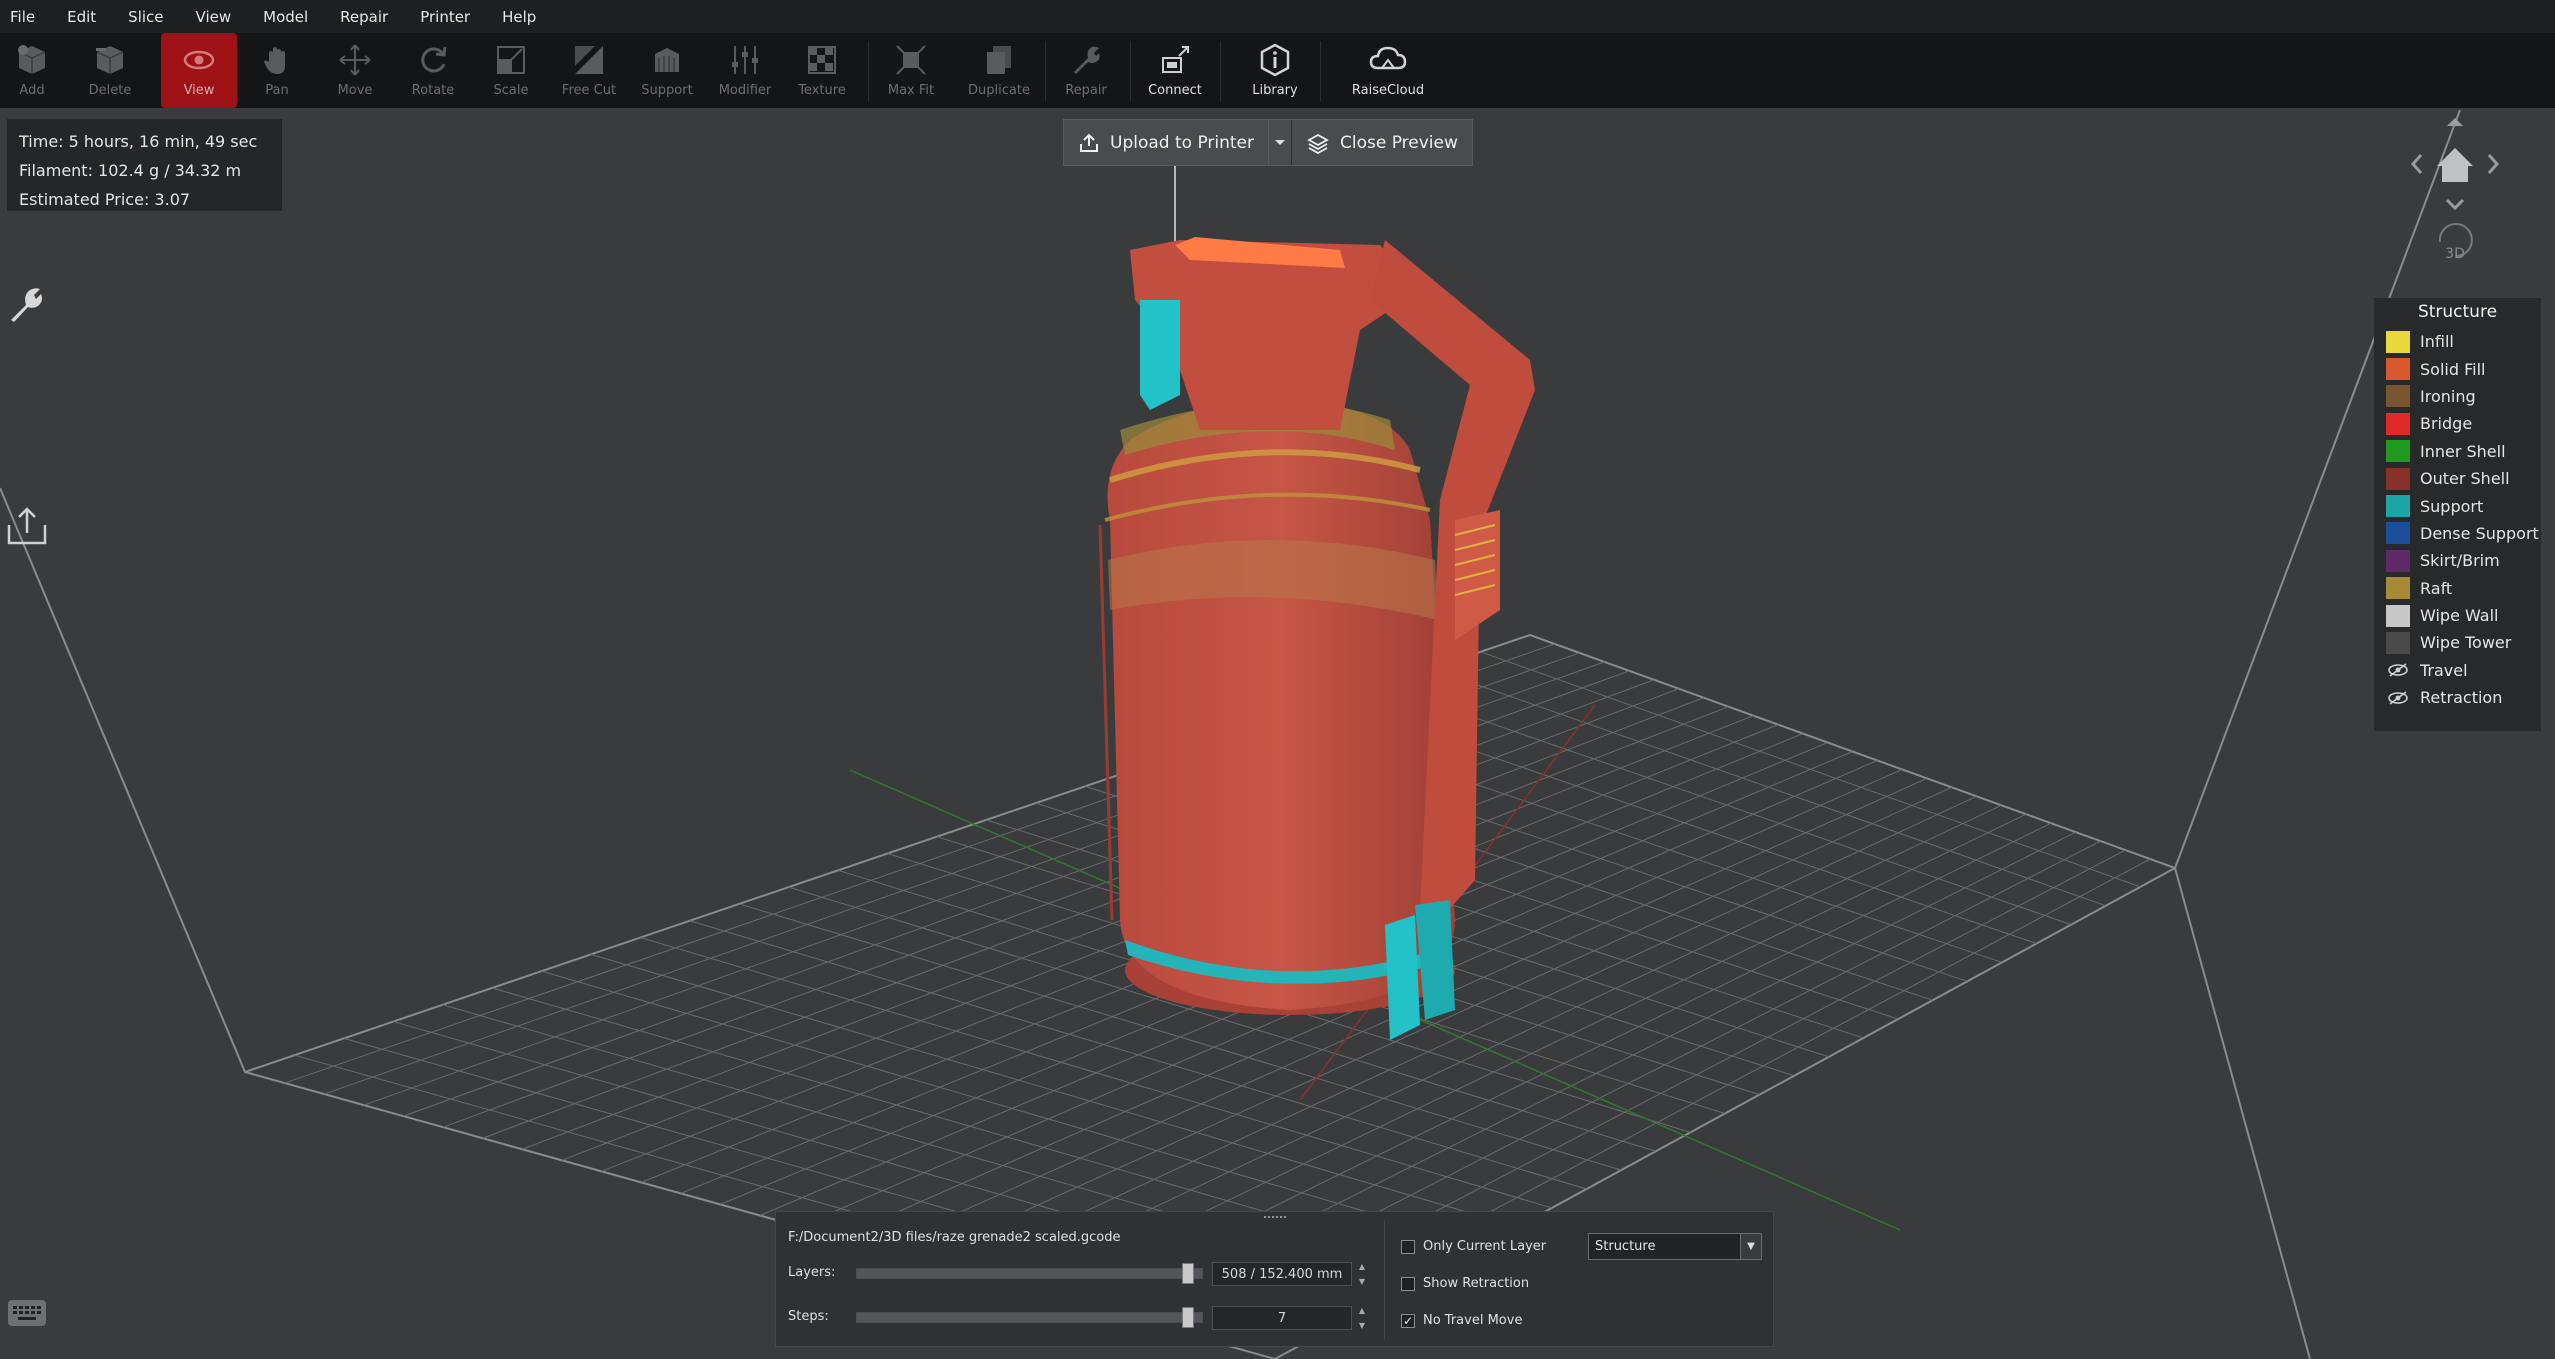 The image size is (2555, 1359). What do you see at coordinates (1408, 1320) in the screenshot?
I see `checkbox-box: ✓` at bounding box center [1408, 1320].